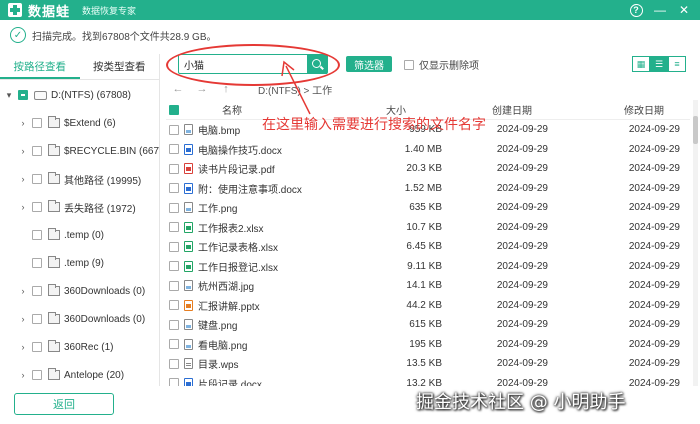  Describe the element at coordinates (67, 95) in the screenshot. I see `tree-item: ▾ D:(NTFS) (67808)` at that location.